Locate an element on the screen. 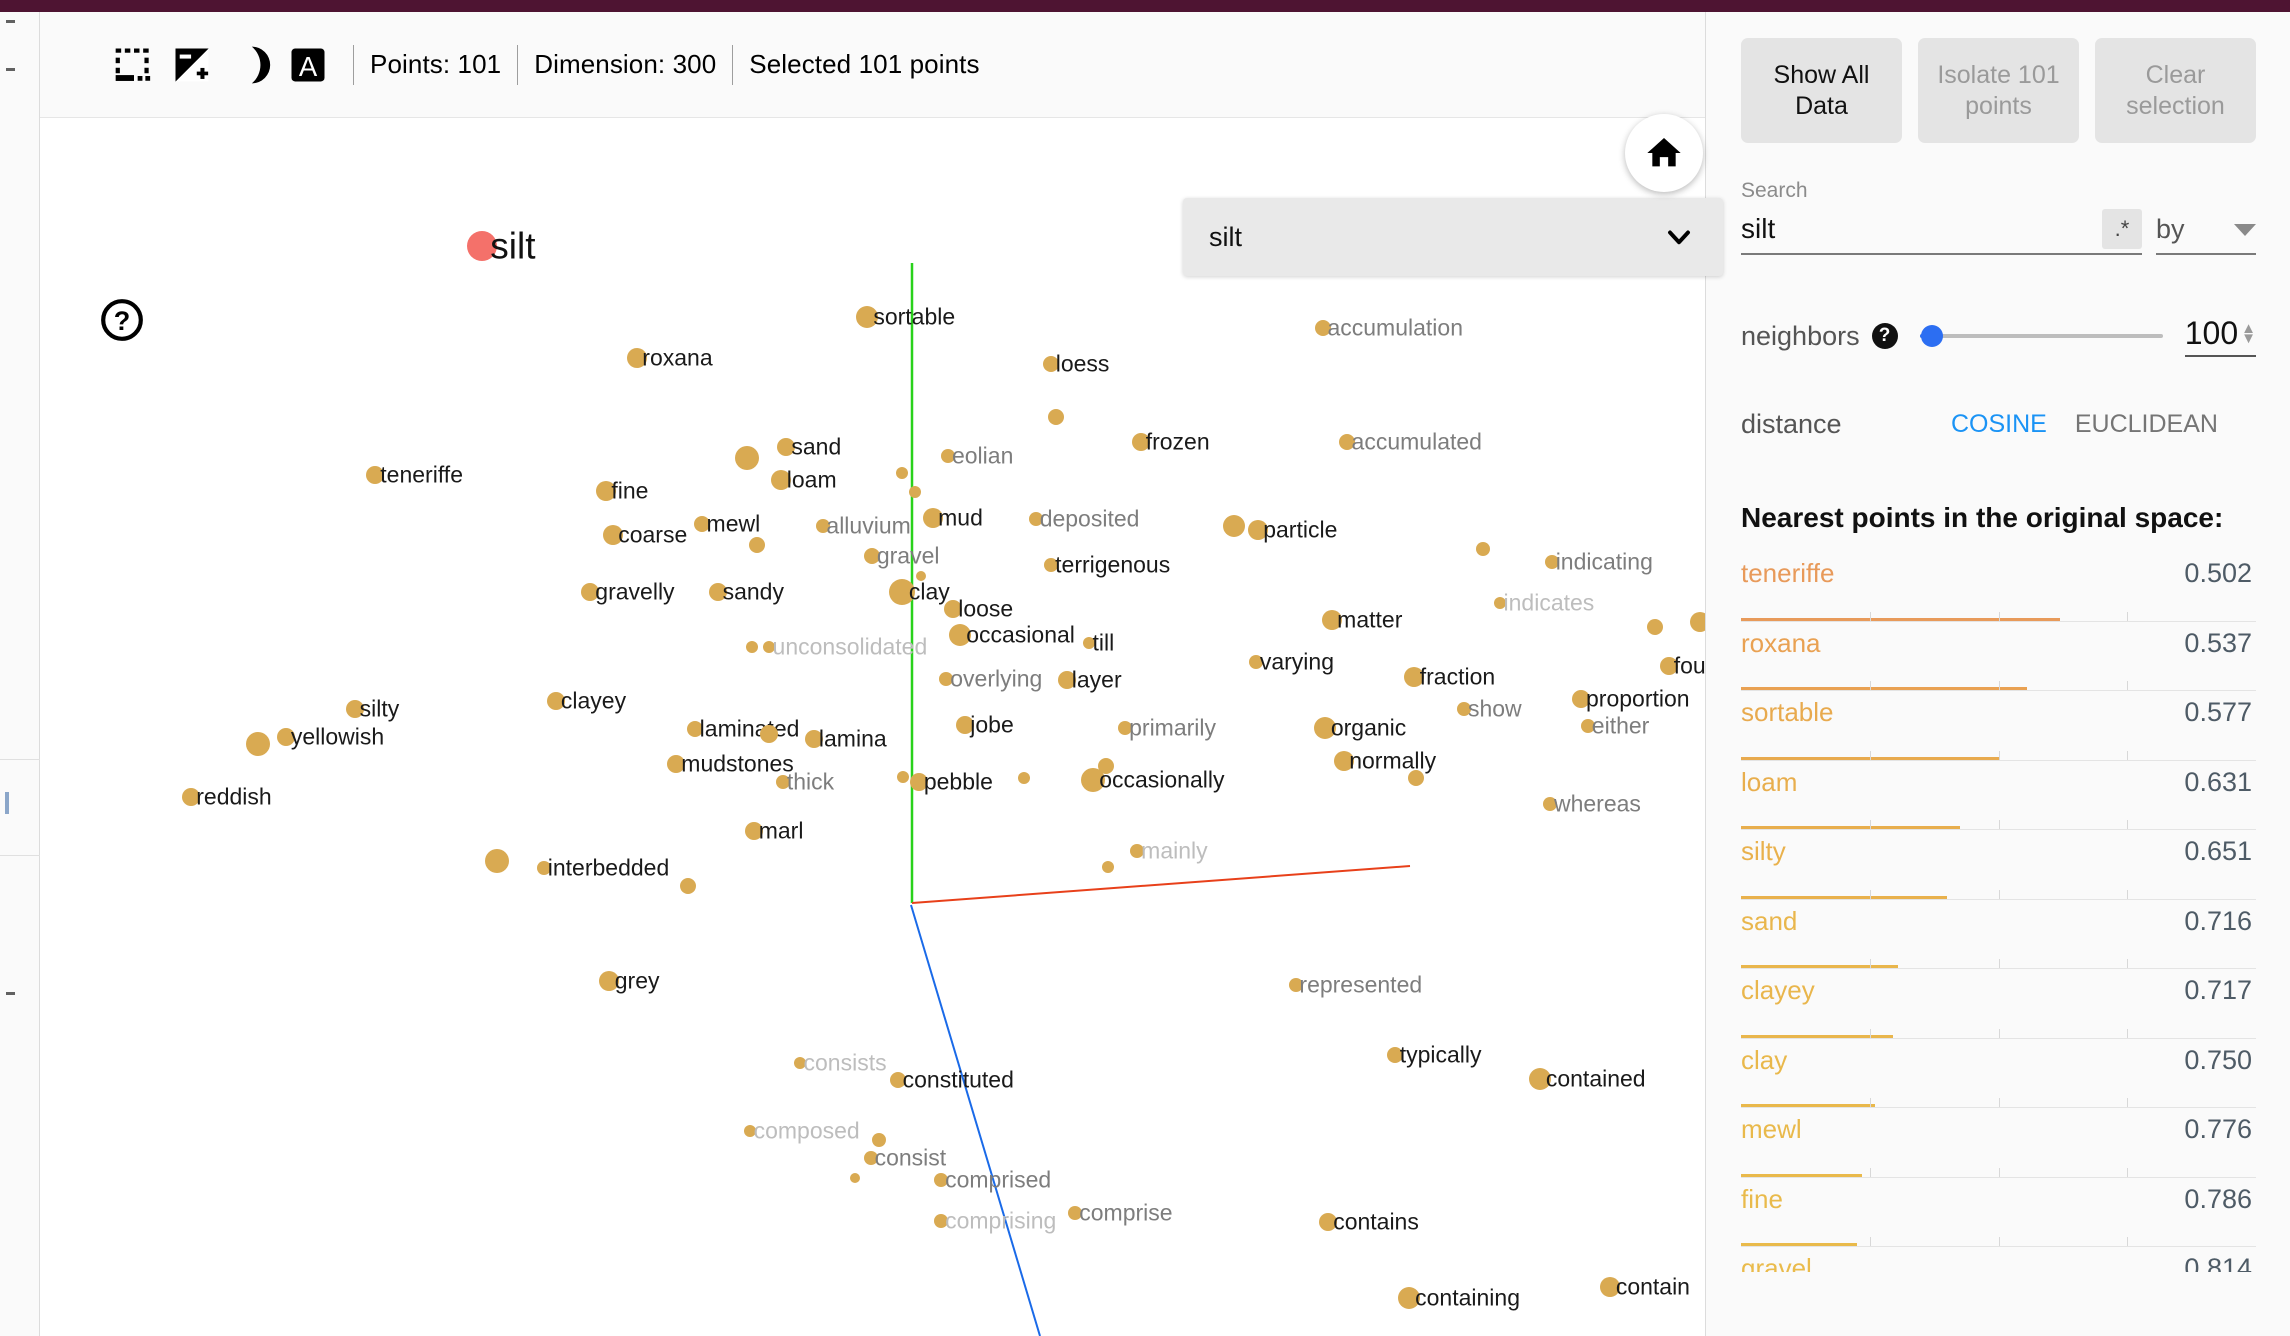 The height and width of the screenshot is (1336, 2290). show-all-data-button: Show All Data is located at coordinates (1821, 90).